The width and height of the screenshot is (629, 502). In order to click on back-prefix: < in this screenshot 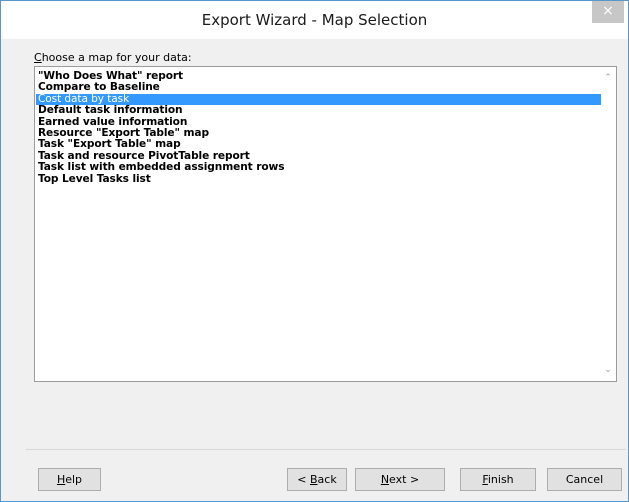, I will do `click(303, 479)`.